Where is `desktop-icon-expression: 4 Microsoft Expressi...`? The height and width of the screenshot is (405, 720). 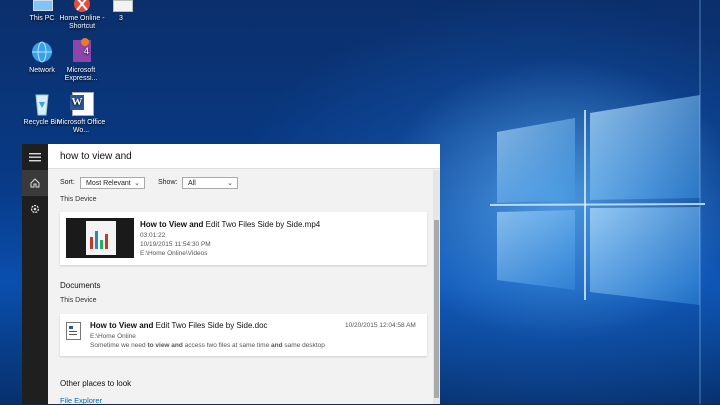 desktop-icon-expression: 4 Microsoft Expressi... is located at coordinates (81, 60).